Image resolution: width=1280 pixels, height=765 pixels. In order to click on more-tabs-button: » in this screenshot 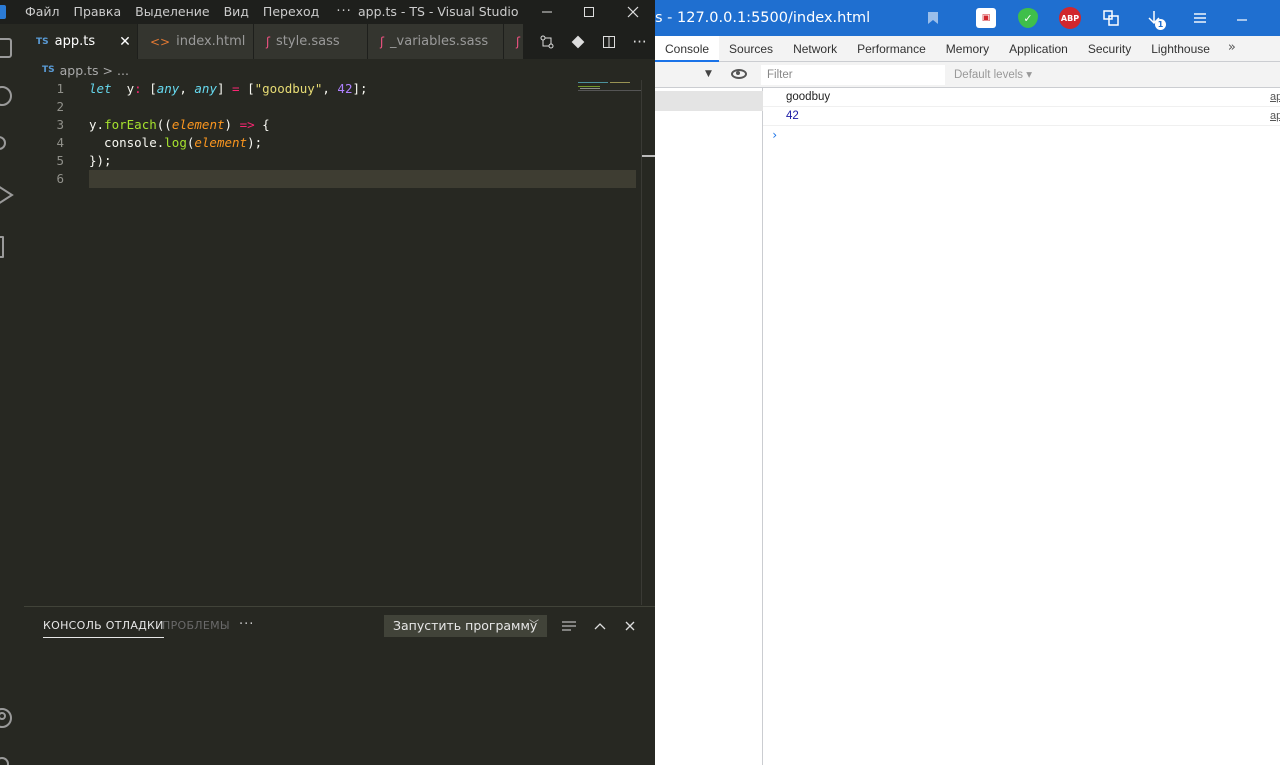, I will do `click(1232, 49)`.